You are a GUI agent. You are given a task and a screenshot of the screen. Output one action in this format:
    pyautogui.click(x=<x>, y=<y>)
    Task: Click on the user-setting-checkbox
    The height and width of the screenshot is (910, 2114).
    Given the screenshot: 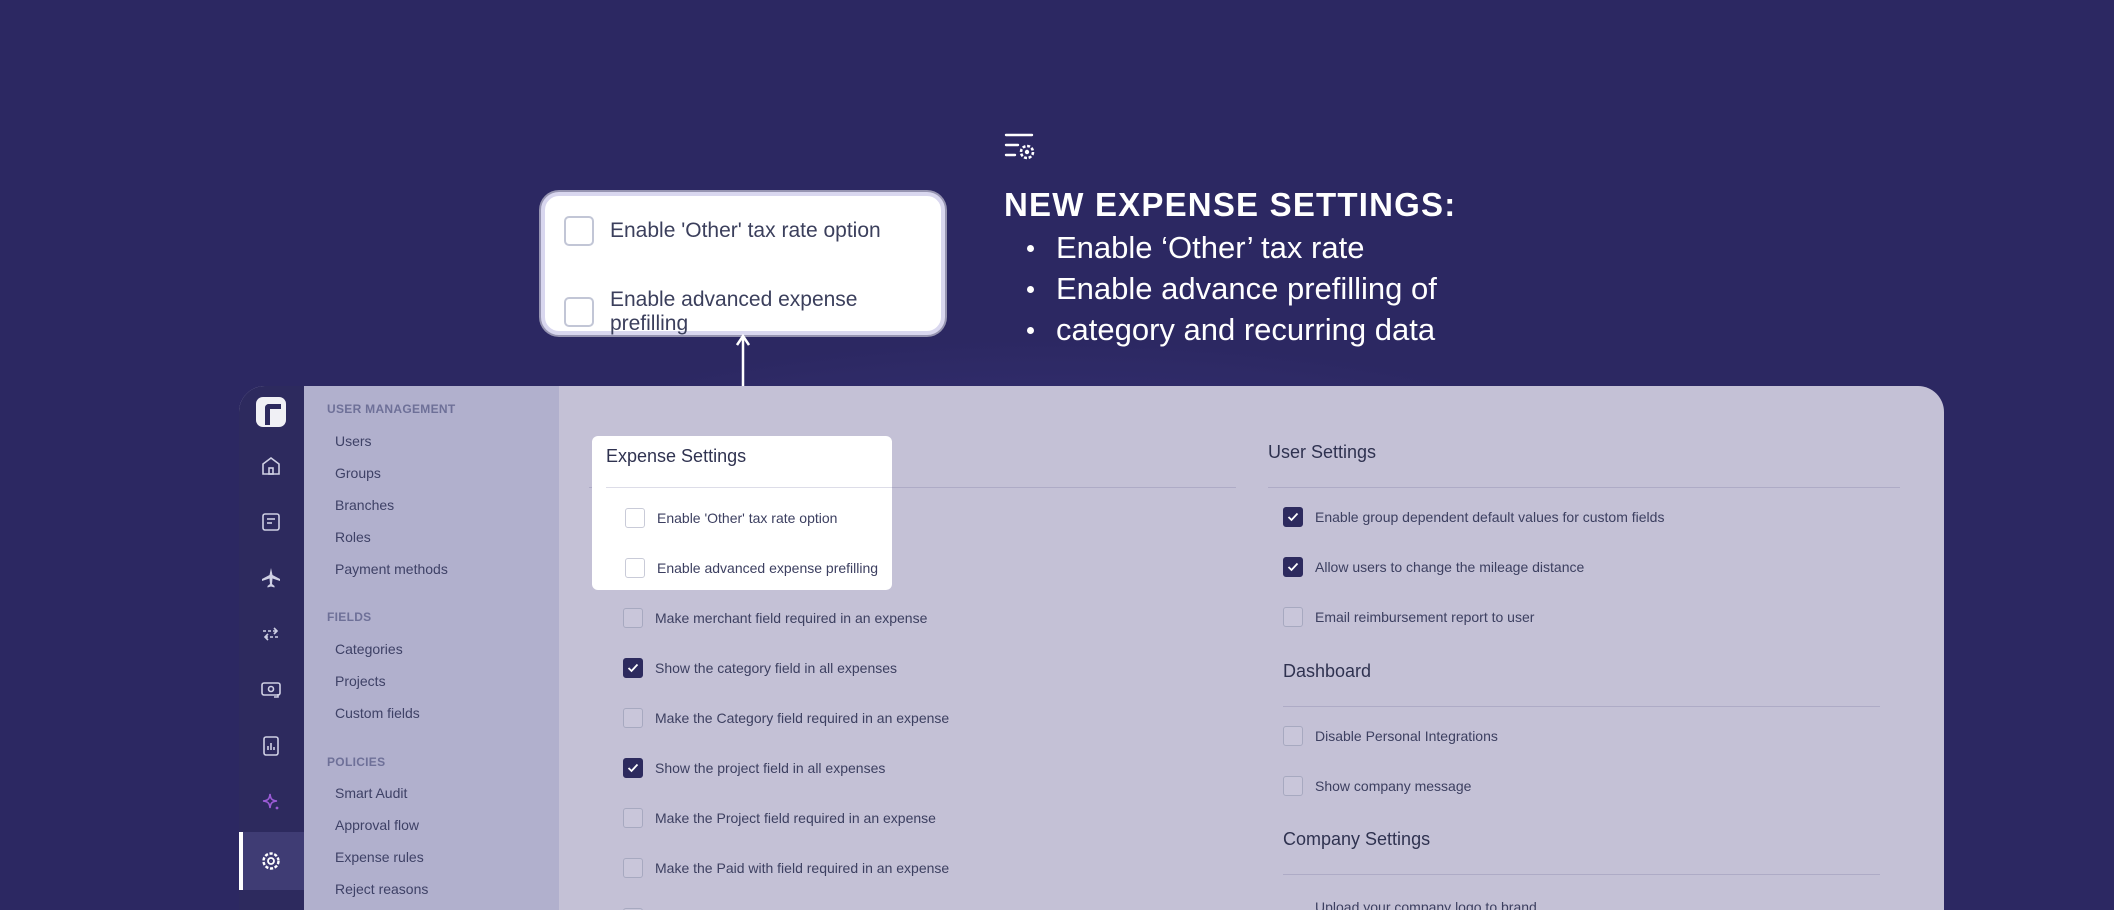 What is the action you would take?
    pyautogui.click(x=1293, y=617)
    